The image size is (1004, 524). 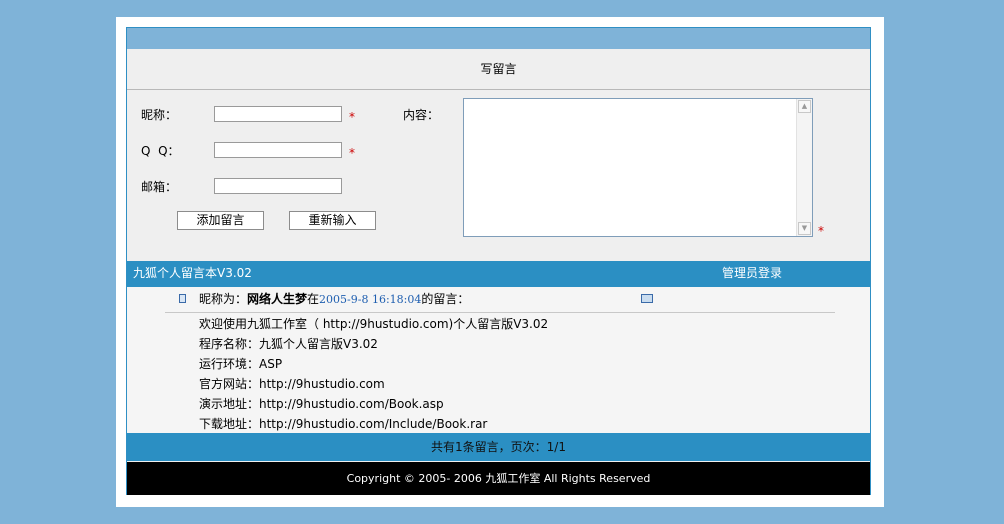 What do you see at coordinates (498, 447) in the screenshot?
I see `pagination-bar: 共有1条留言，页次：1/1` at bounding box center [498, 447].